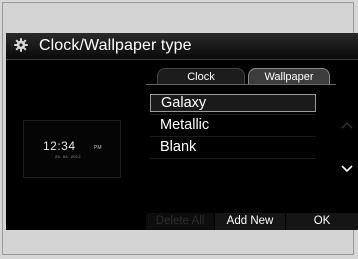 The image size is (358, 259). Describe the element at coordinates (98, 148) in the screenshot. I see `preview-ampm: PM` at that location.